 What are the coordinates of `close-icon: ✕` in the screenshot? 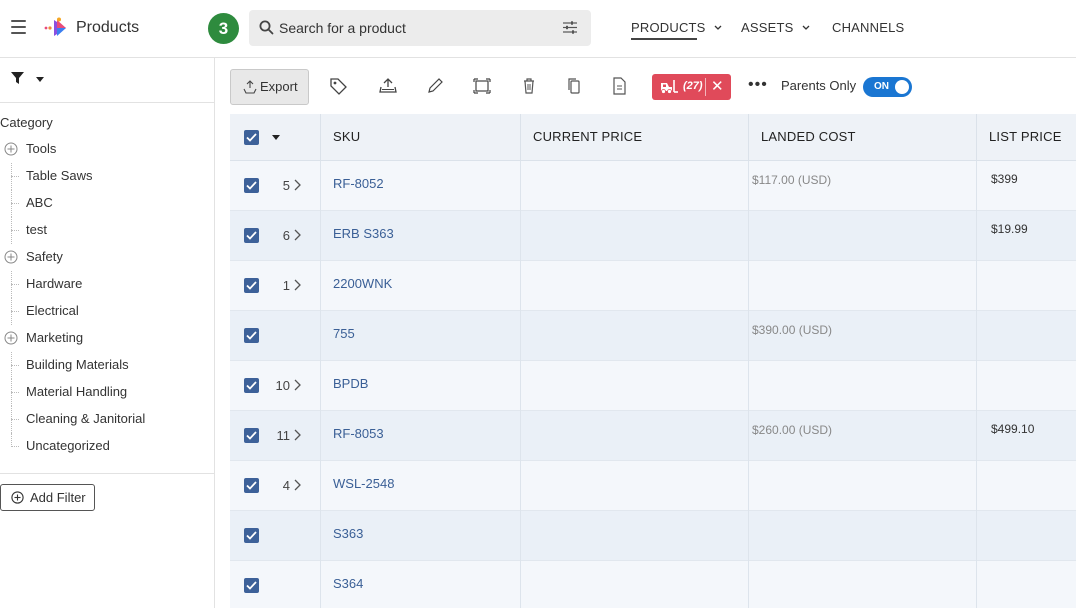 It's located at (717, 86).